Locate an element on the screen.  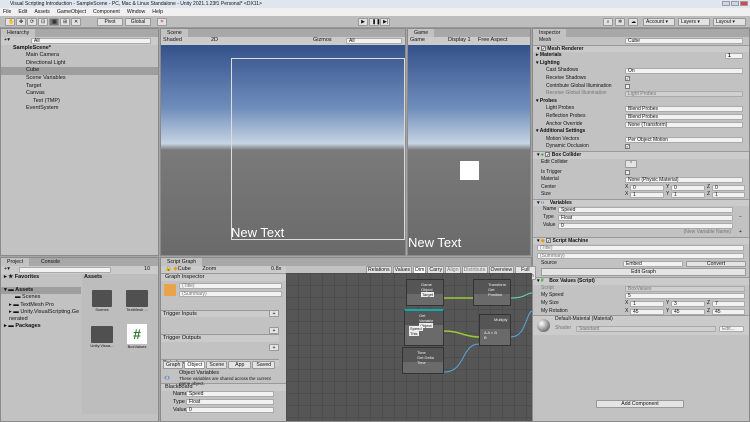
my-size-z: 7 is located at coordinates (728, 304).